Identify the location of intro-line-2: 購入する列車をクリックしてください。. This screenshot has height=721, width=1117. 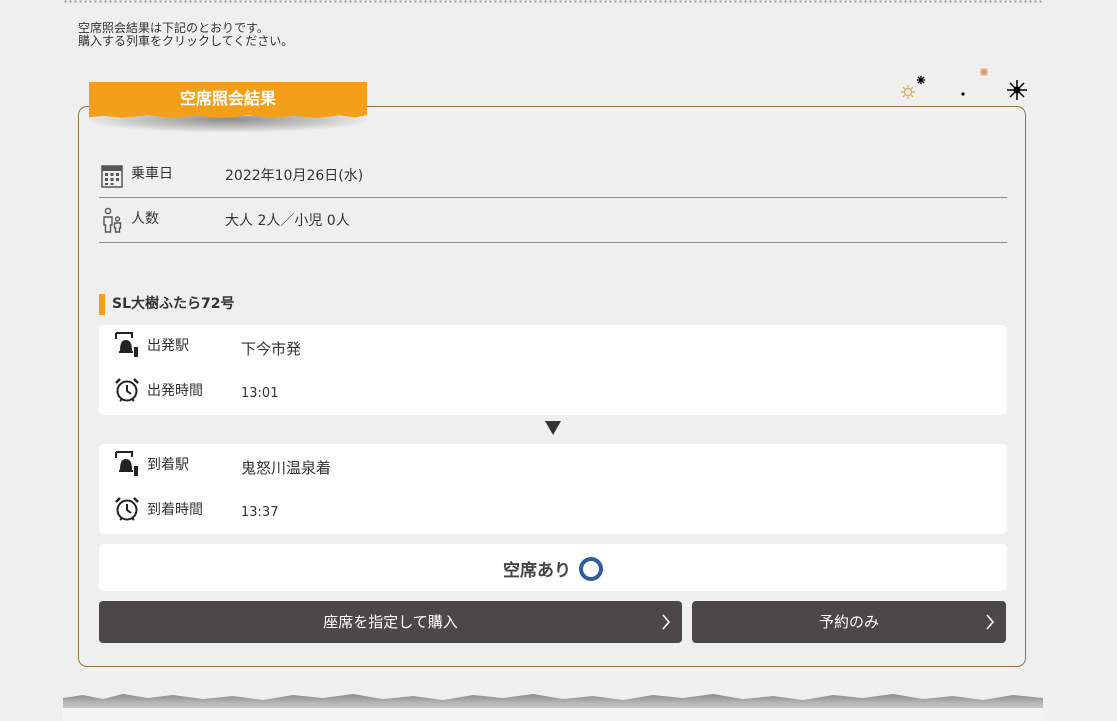
(186, 41).